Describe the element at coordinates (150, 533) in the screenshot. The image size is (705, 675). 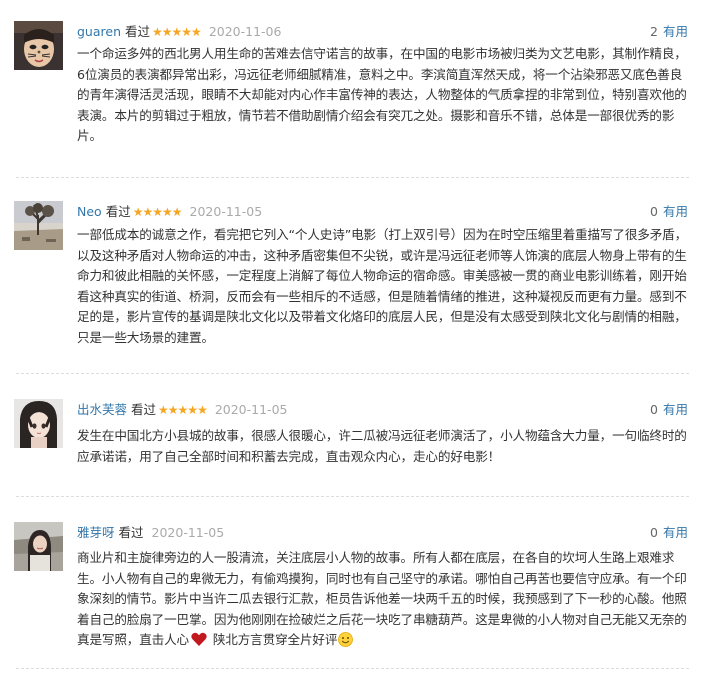
I see `review-meta: 雅芽呀 看过 2020-11-05` at that location.